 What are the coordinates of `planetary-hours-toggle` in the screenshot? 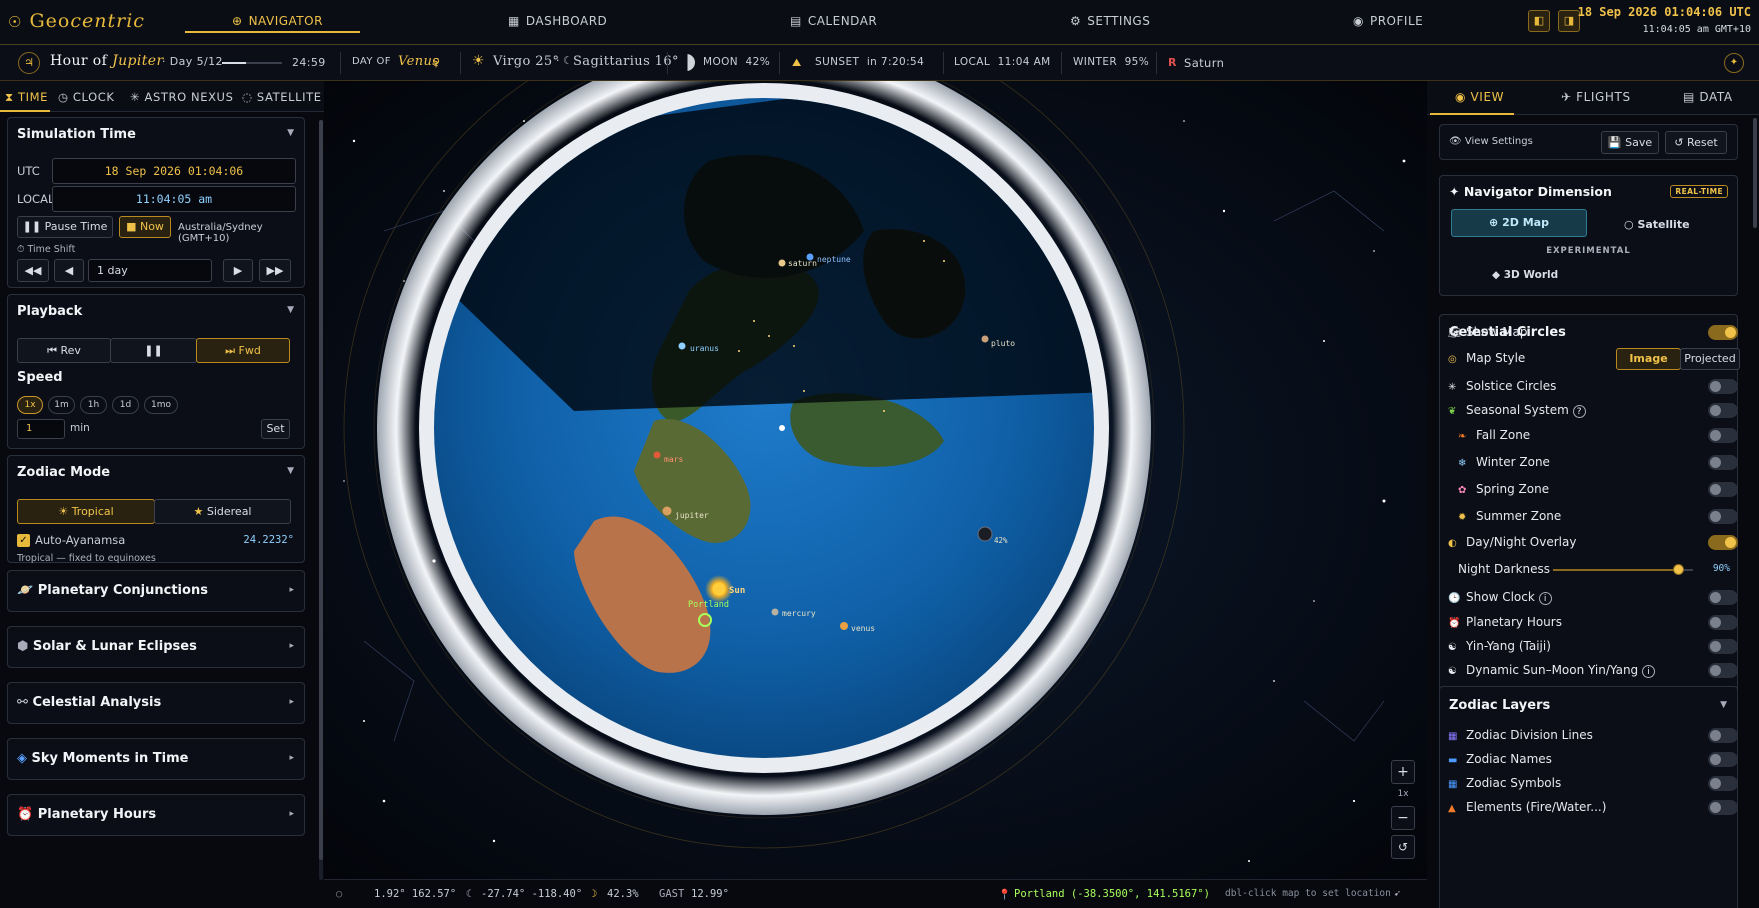 It's located at (1723, 622).